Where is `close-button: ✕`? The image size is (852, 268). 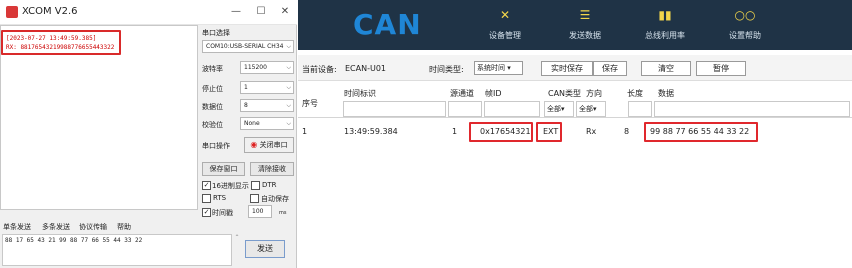
close-button: ✕ is located at coordinates (285, 12).